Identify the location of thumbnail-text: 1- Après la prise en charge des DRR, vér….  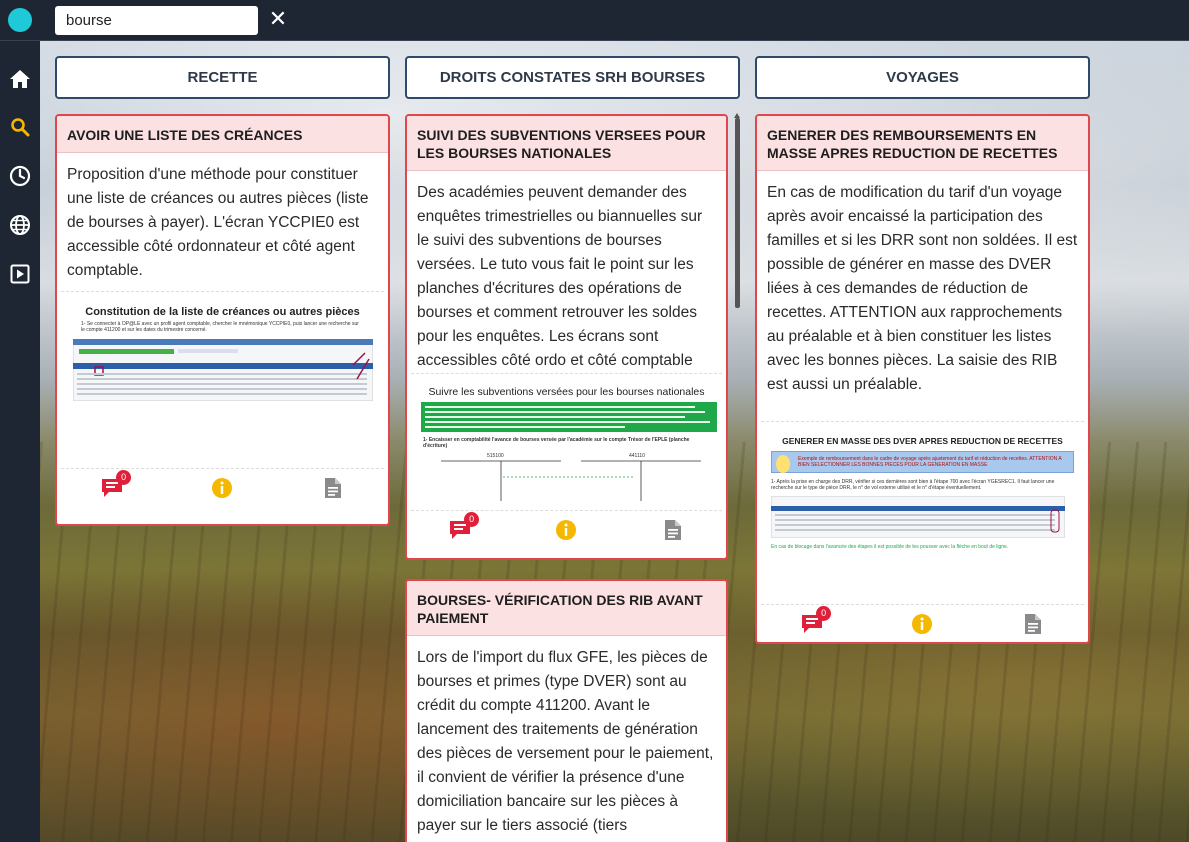
(913, 485).